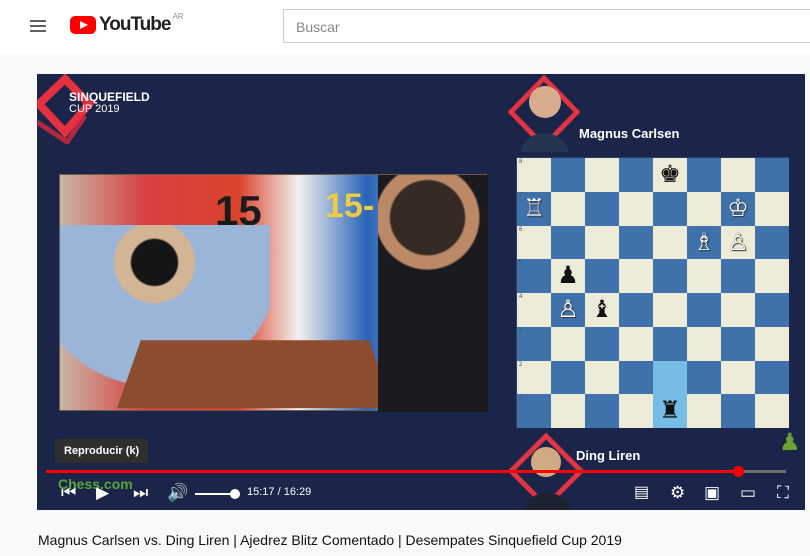 The image size is (810, 556). I want to click on square-h5, so click(772, 276).